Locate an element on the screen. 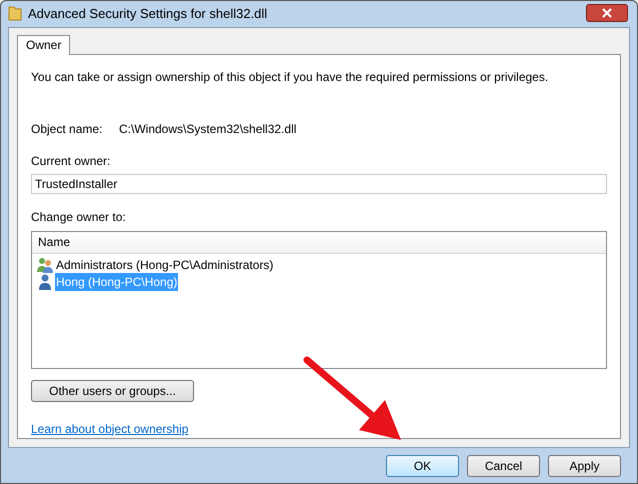 This screenshot has width=638, height=484. users-icon is located at coordinates (45, 265).